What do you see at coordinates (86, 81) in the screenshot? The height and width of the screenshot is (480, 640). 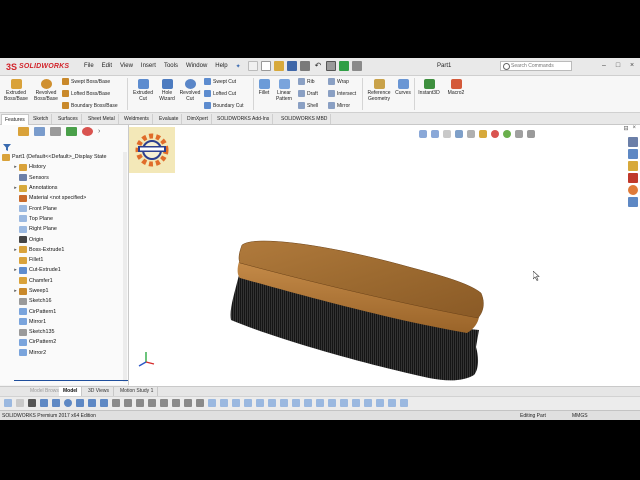 I see `swept-boss-button: Swept Boss/Base` at bounding box center [86, 81].